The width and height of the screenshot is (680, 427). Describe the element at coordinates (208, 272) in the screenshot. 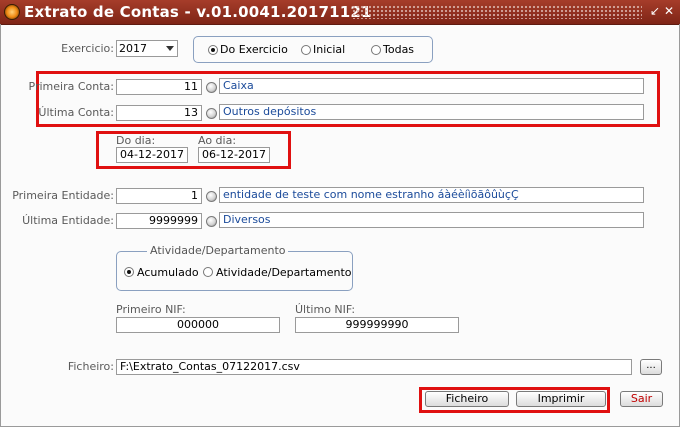

I see `radio-atividade-departamento` at that location.